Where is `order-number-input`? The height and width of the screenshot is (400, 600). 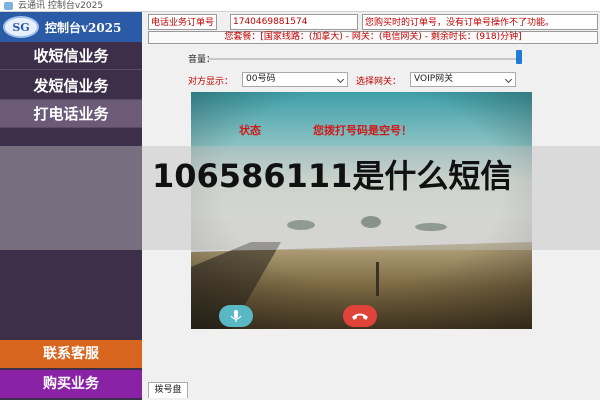 order-number-input is located at coordinates (294, 22).